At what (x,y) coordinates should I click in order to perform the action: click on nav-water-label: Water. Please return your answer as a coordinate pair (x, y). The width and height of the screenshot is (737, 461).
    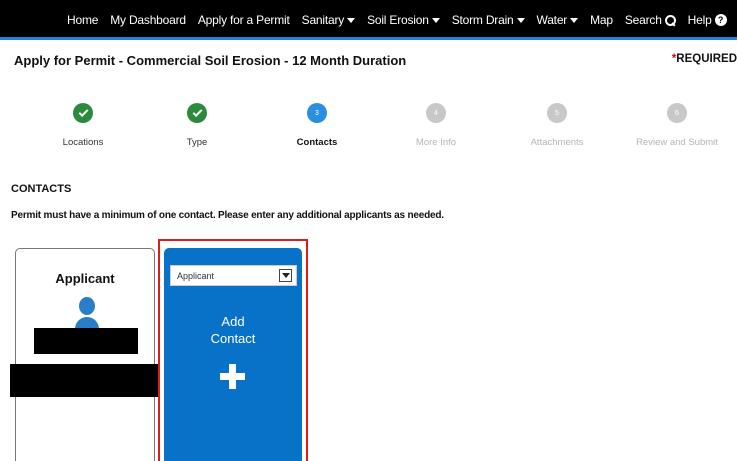
    Looking at the image, I should click on (552, 20).